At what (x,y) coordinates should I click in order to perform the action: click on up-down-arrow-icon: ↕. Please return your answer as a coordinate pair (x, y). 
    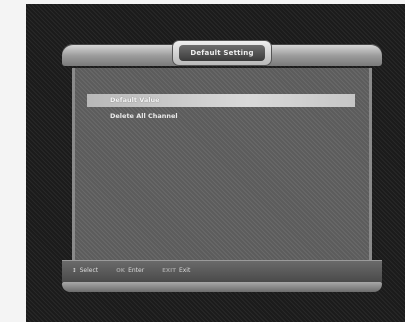
    Looking at the image, I should click on (74, 270).